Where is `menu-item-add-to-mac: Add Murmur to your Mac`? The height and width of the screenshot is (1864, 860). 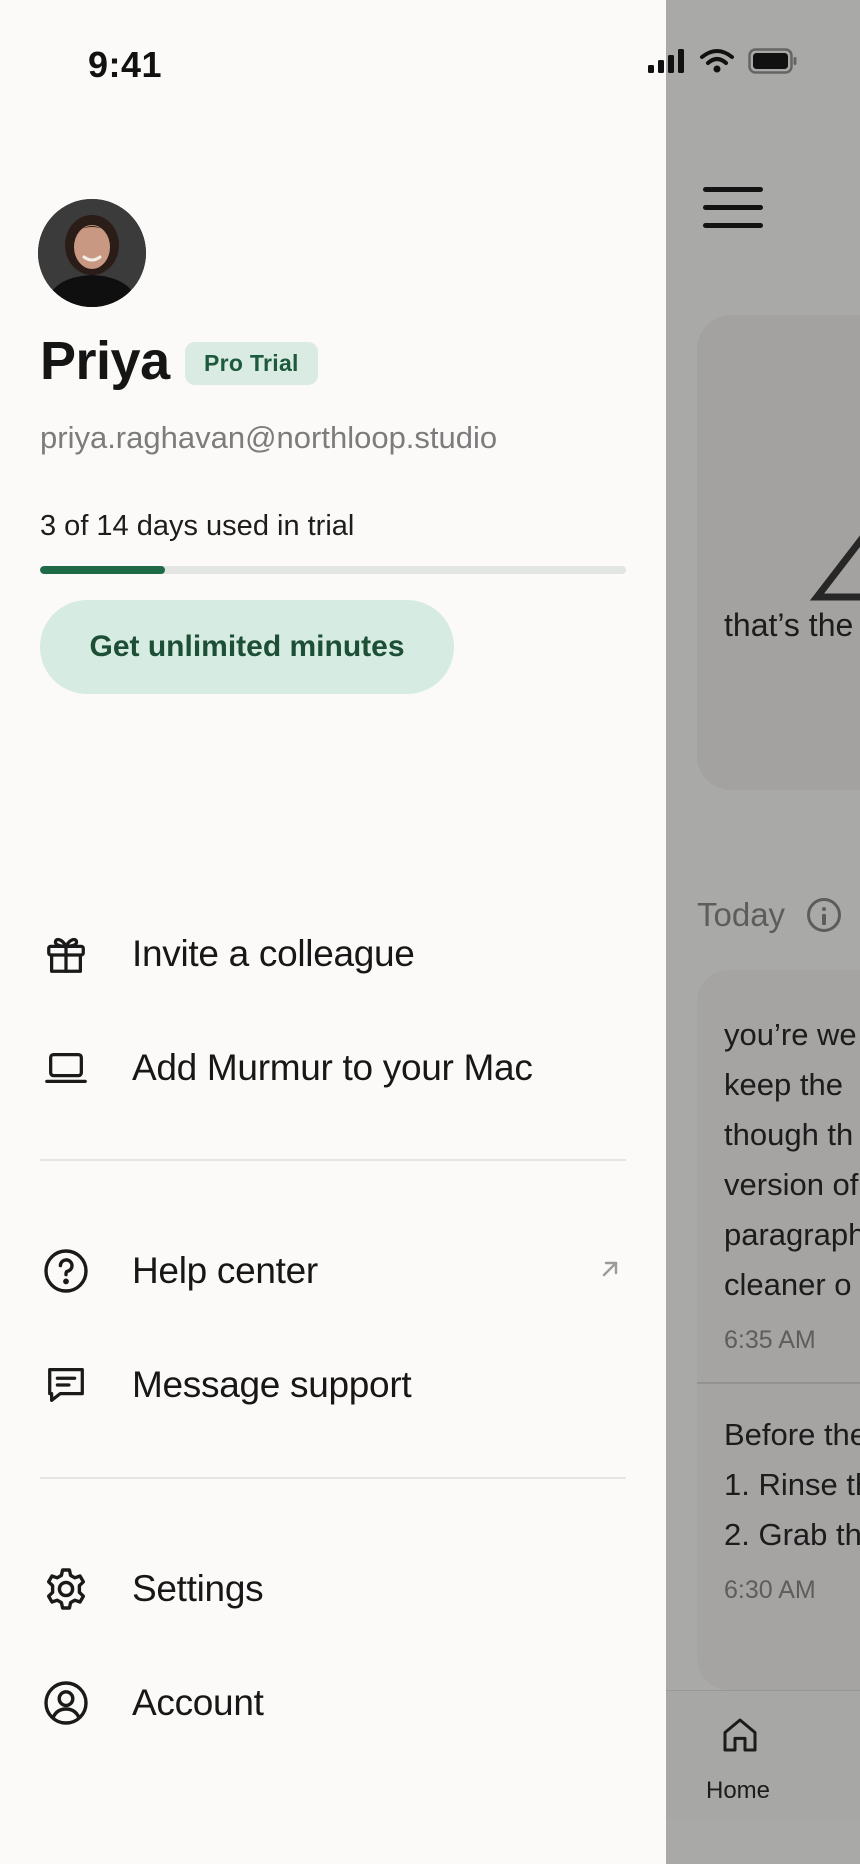
menu-item-add-to-mac: Add Murmur to your Mac is located at coordinates (333, 1068).